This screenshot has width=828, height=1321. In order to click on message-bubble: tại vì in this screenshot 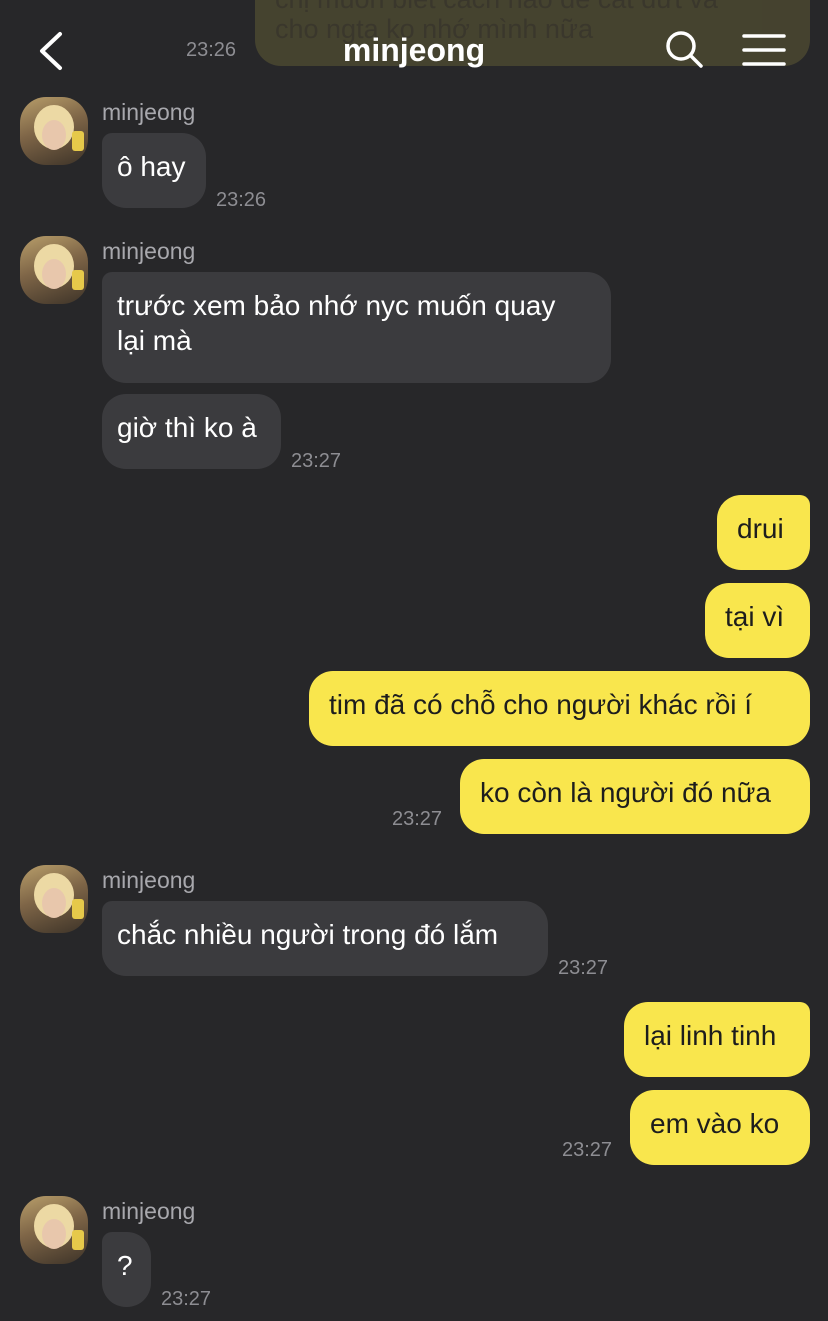, I will do `click(757, 620)`.